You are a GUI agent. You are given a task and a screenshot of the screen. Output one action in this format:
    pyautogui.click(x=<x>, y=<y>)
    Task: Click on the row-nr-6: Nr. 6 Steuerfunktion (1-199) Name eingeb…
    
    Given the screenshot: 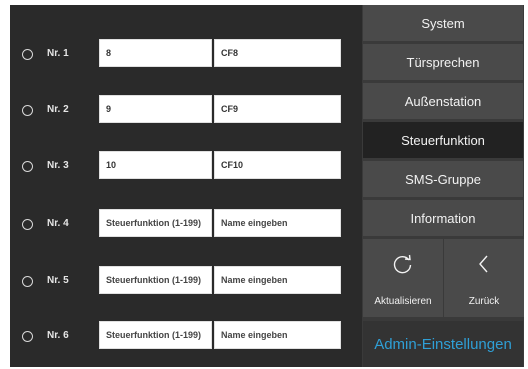 What is the action you would take?
    pyautogui.click(x=185, y=338)
    